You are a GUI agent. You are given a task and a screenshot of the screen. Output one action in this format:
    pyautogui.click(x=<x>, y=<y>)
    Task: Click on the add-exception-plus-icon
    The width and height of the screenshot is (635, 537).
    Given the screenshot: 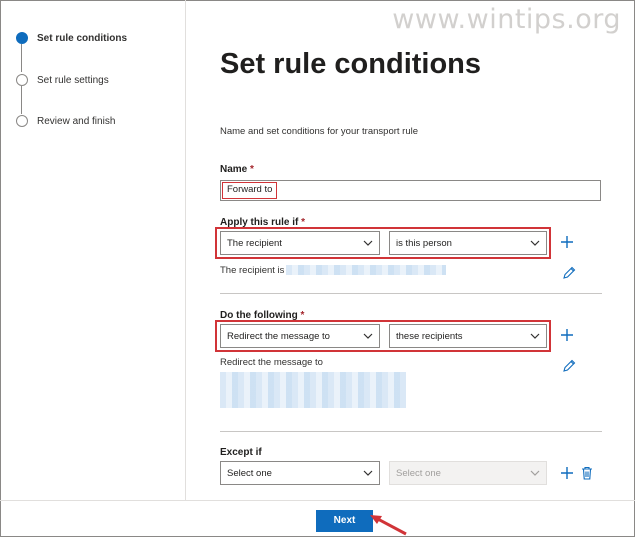 What is the action you would take?
    pyautogui.click(x=567, y=473)
    